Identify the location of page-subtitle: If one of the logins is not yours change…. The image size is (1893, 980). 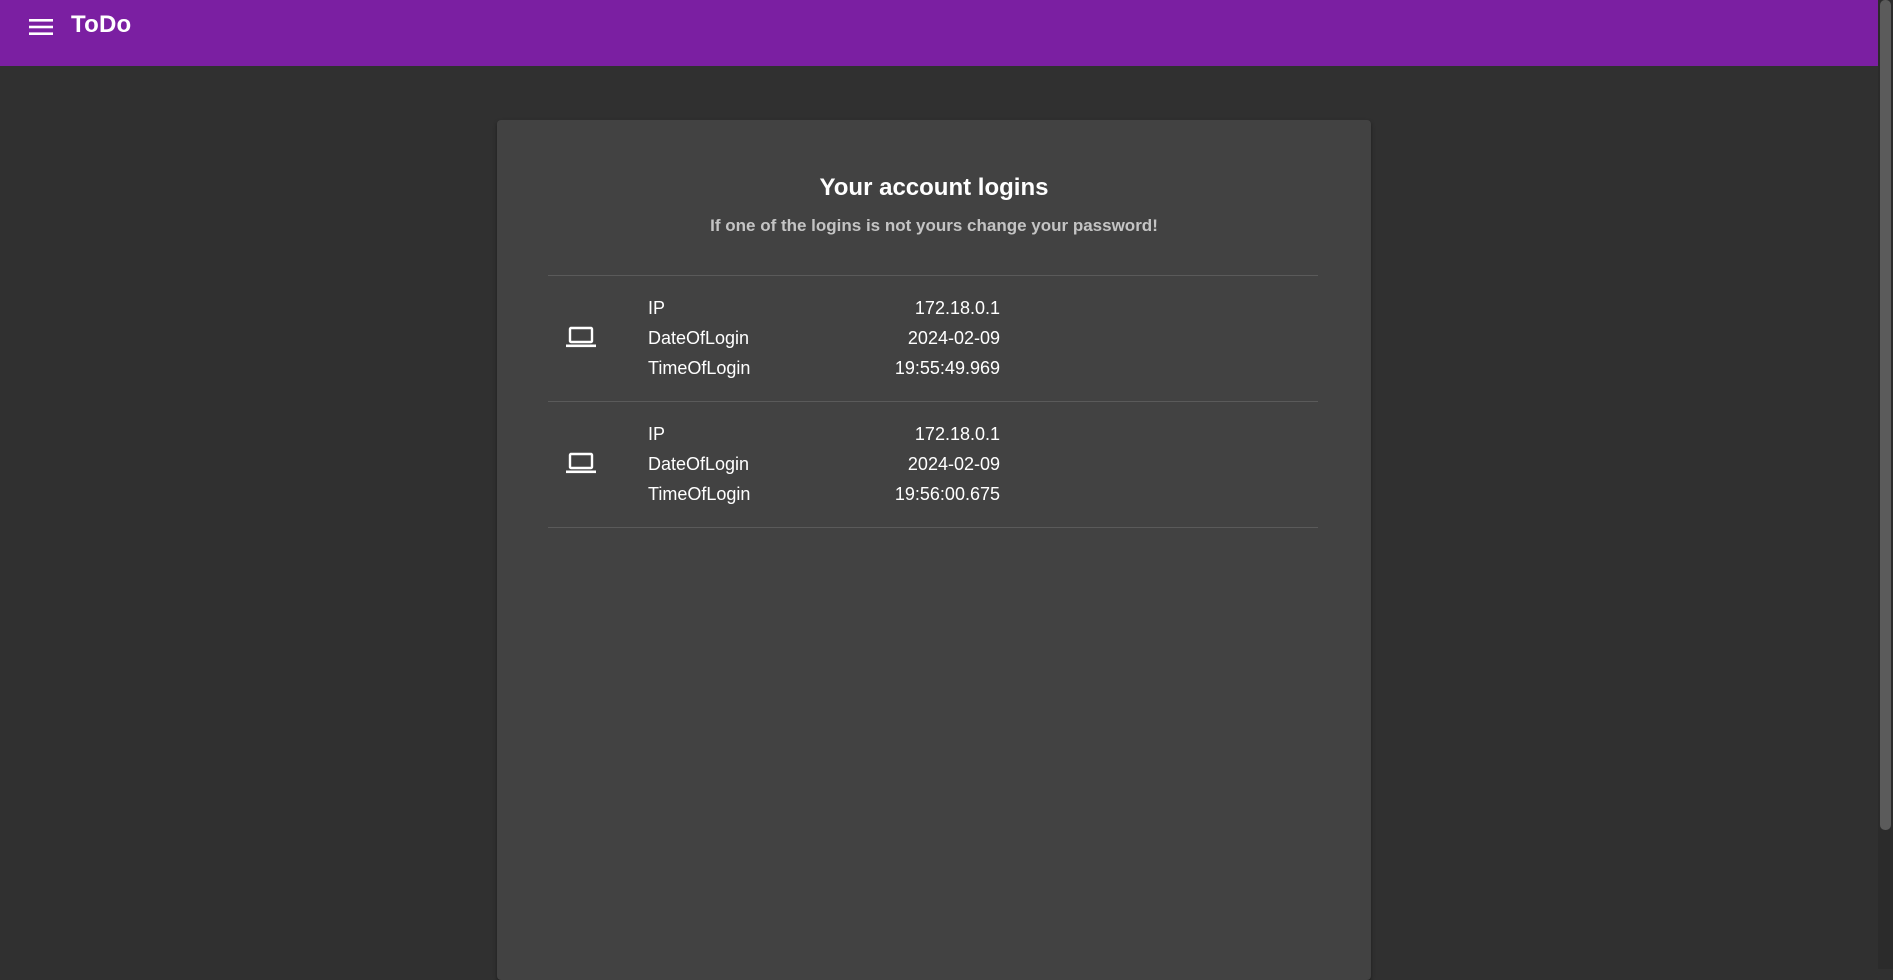
(934, 225).